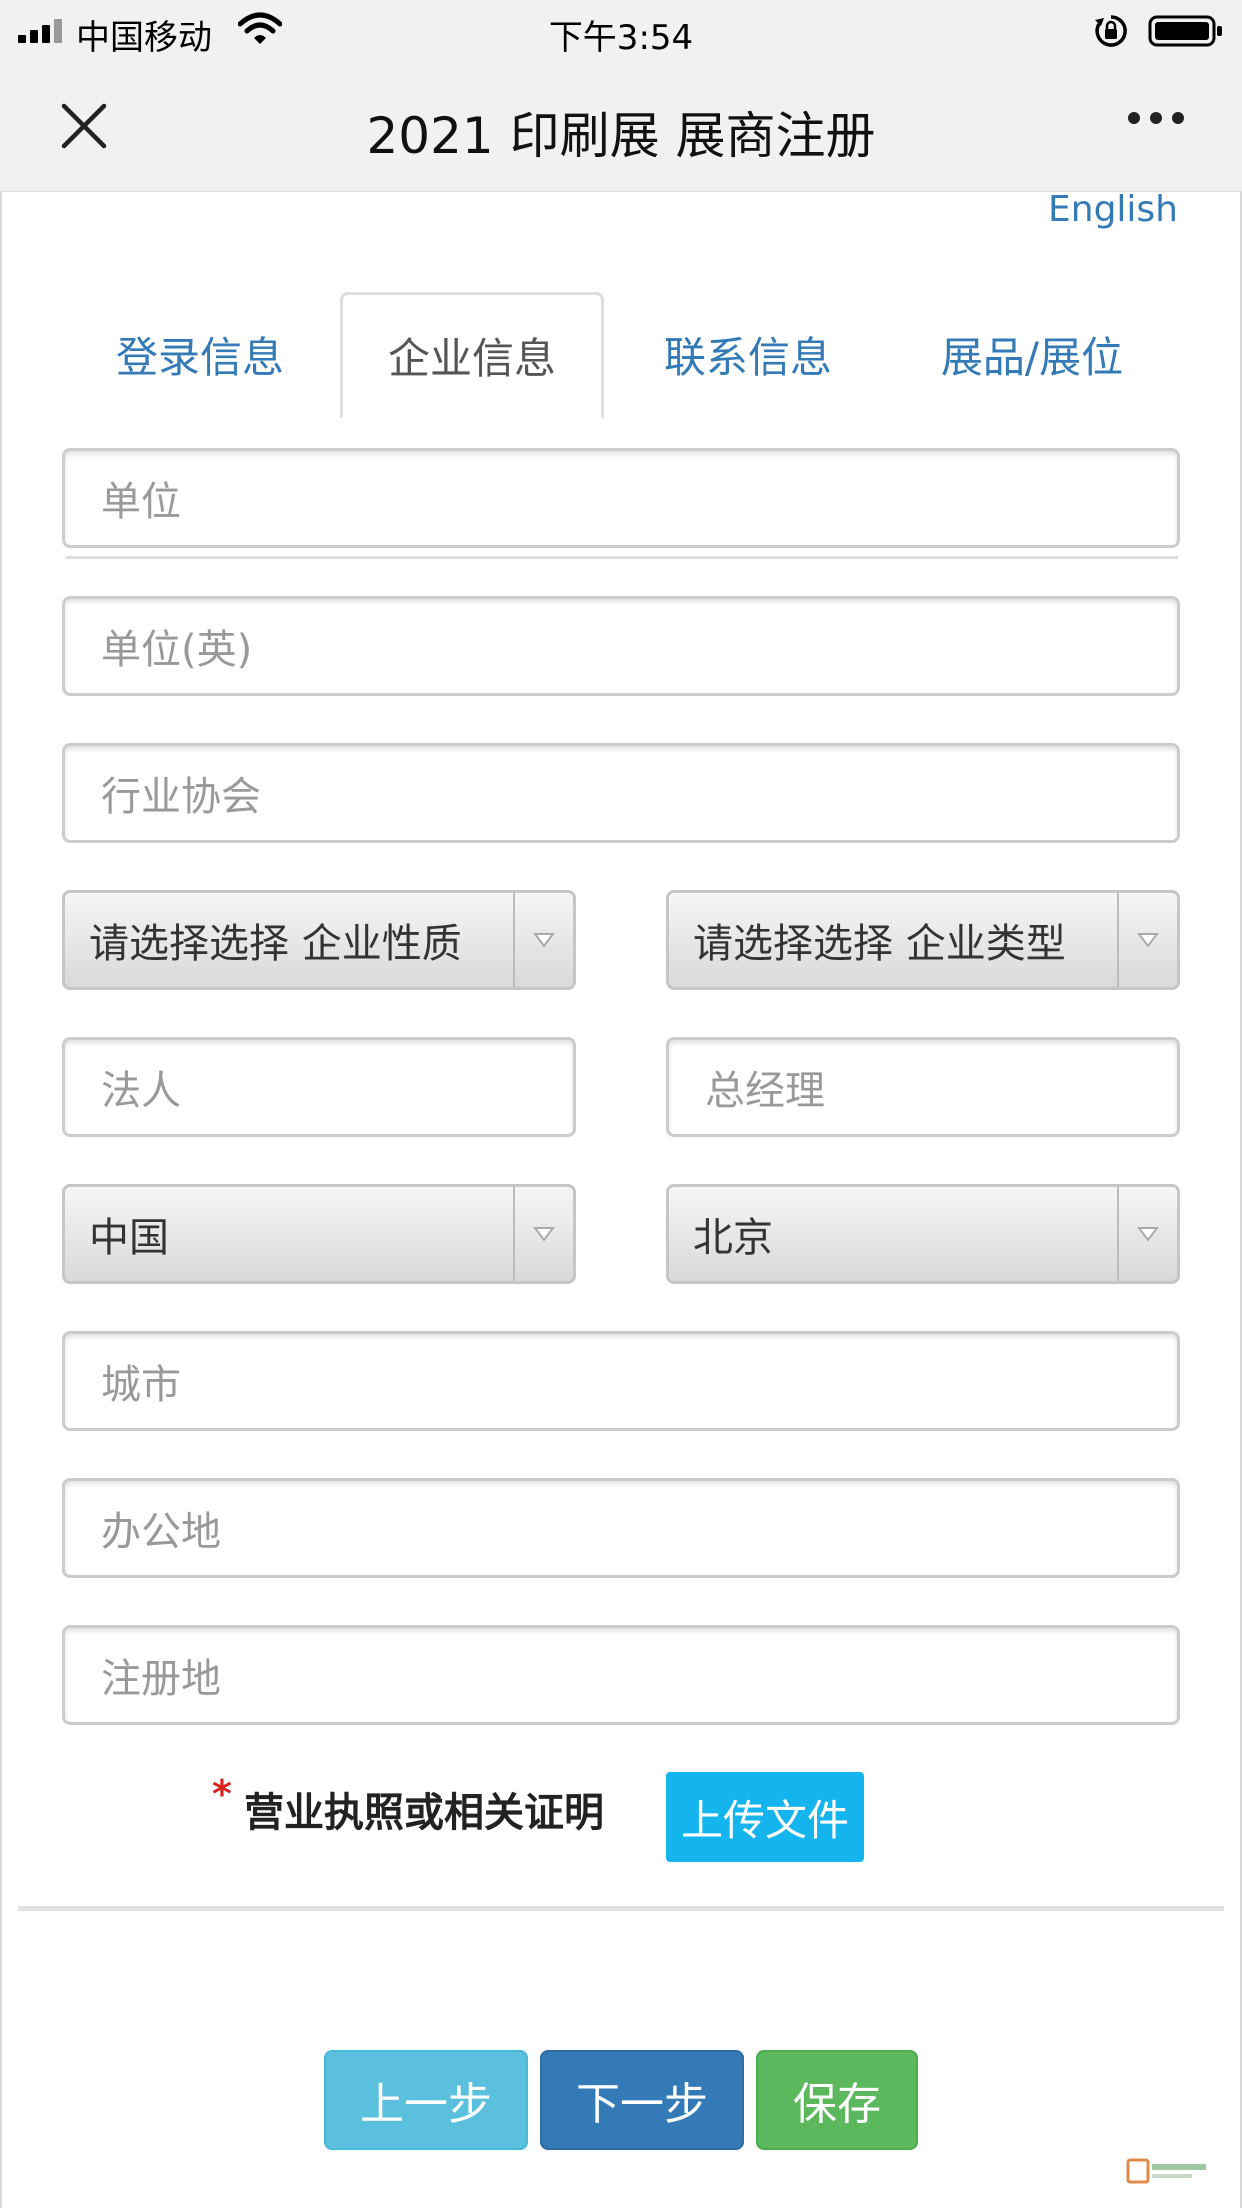  I want to click on general-manager-input: 总经理, so click(923, 1087).